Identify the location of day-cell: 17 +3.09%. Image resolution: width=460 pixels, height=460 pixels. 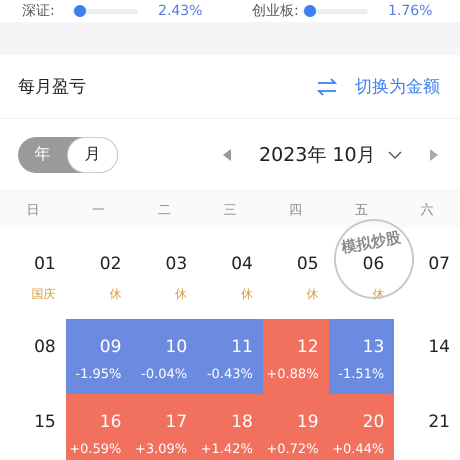
(164, 427).